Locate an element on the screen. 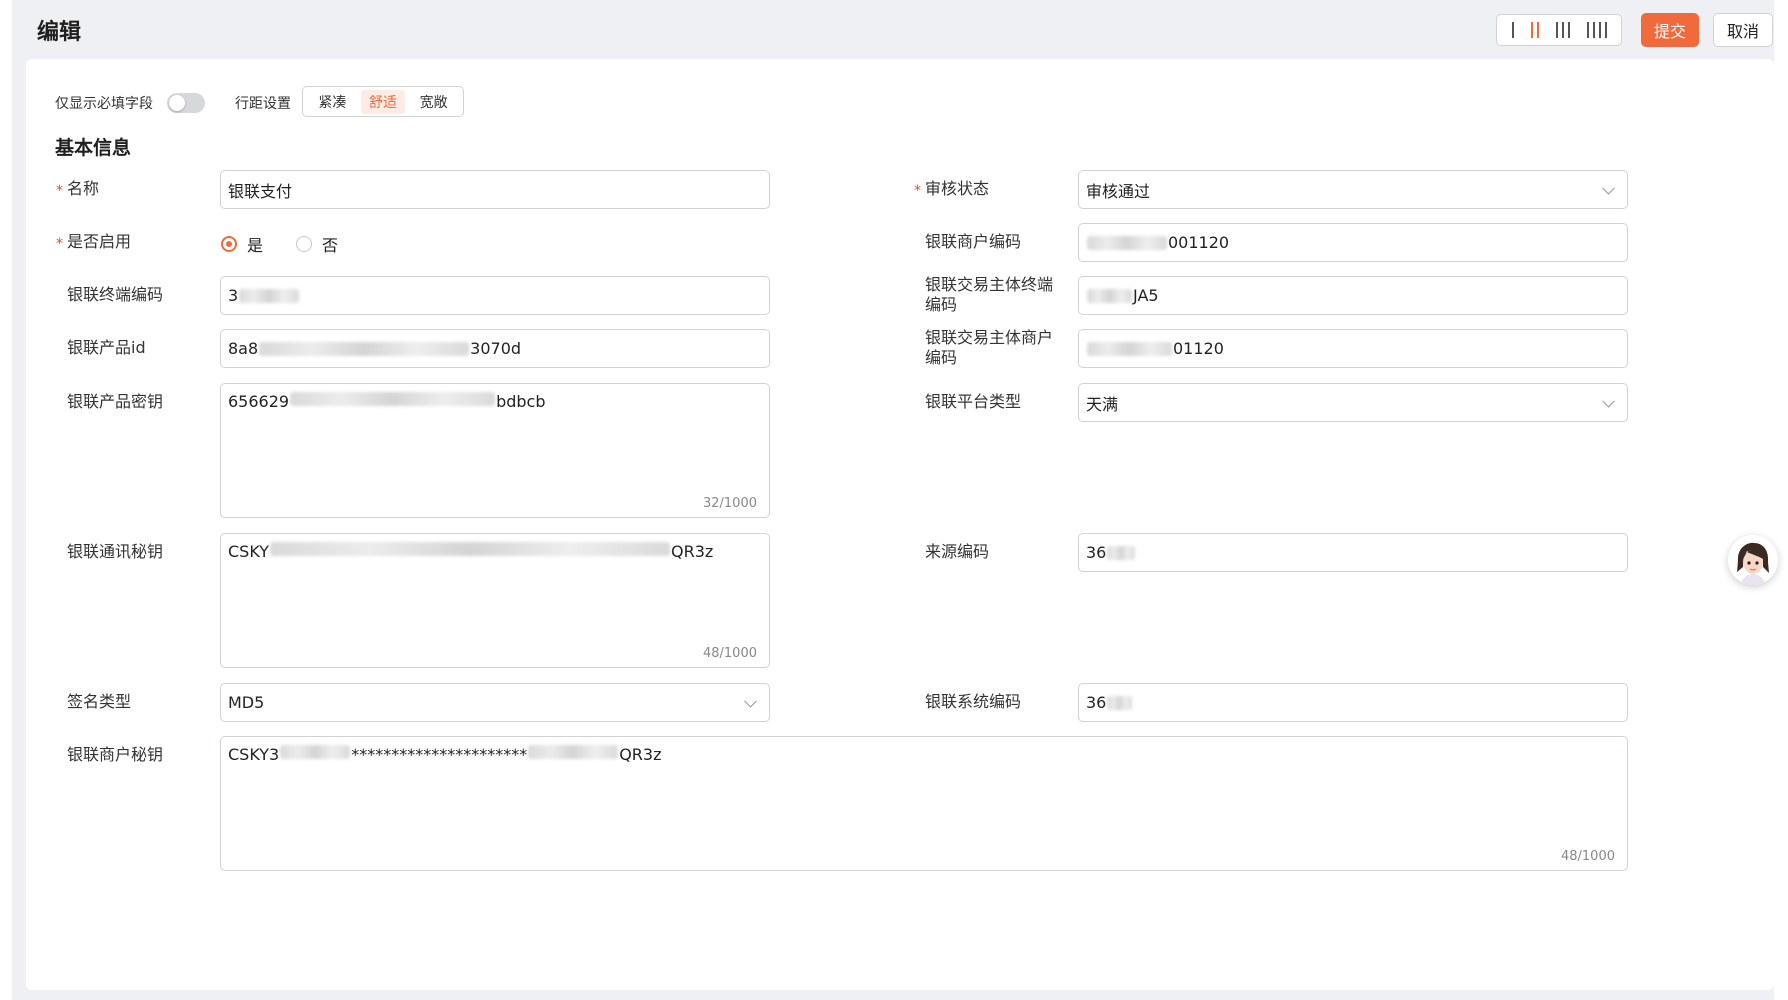  two-column-icon is located at coordinates (1534, 30).